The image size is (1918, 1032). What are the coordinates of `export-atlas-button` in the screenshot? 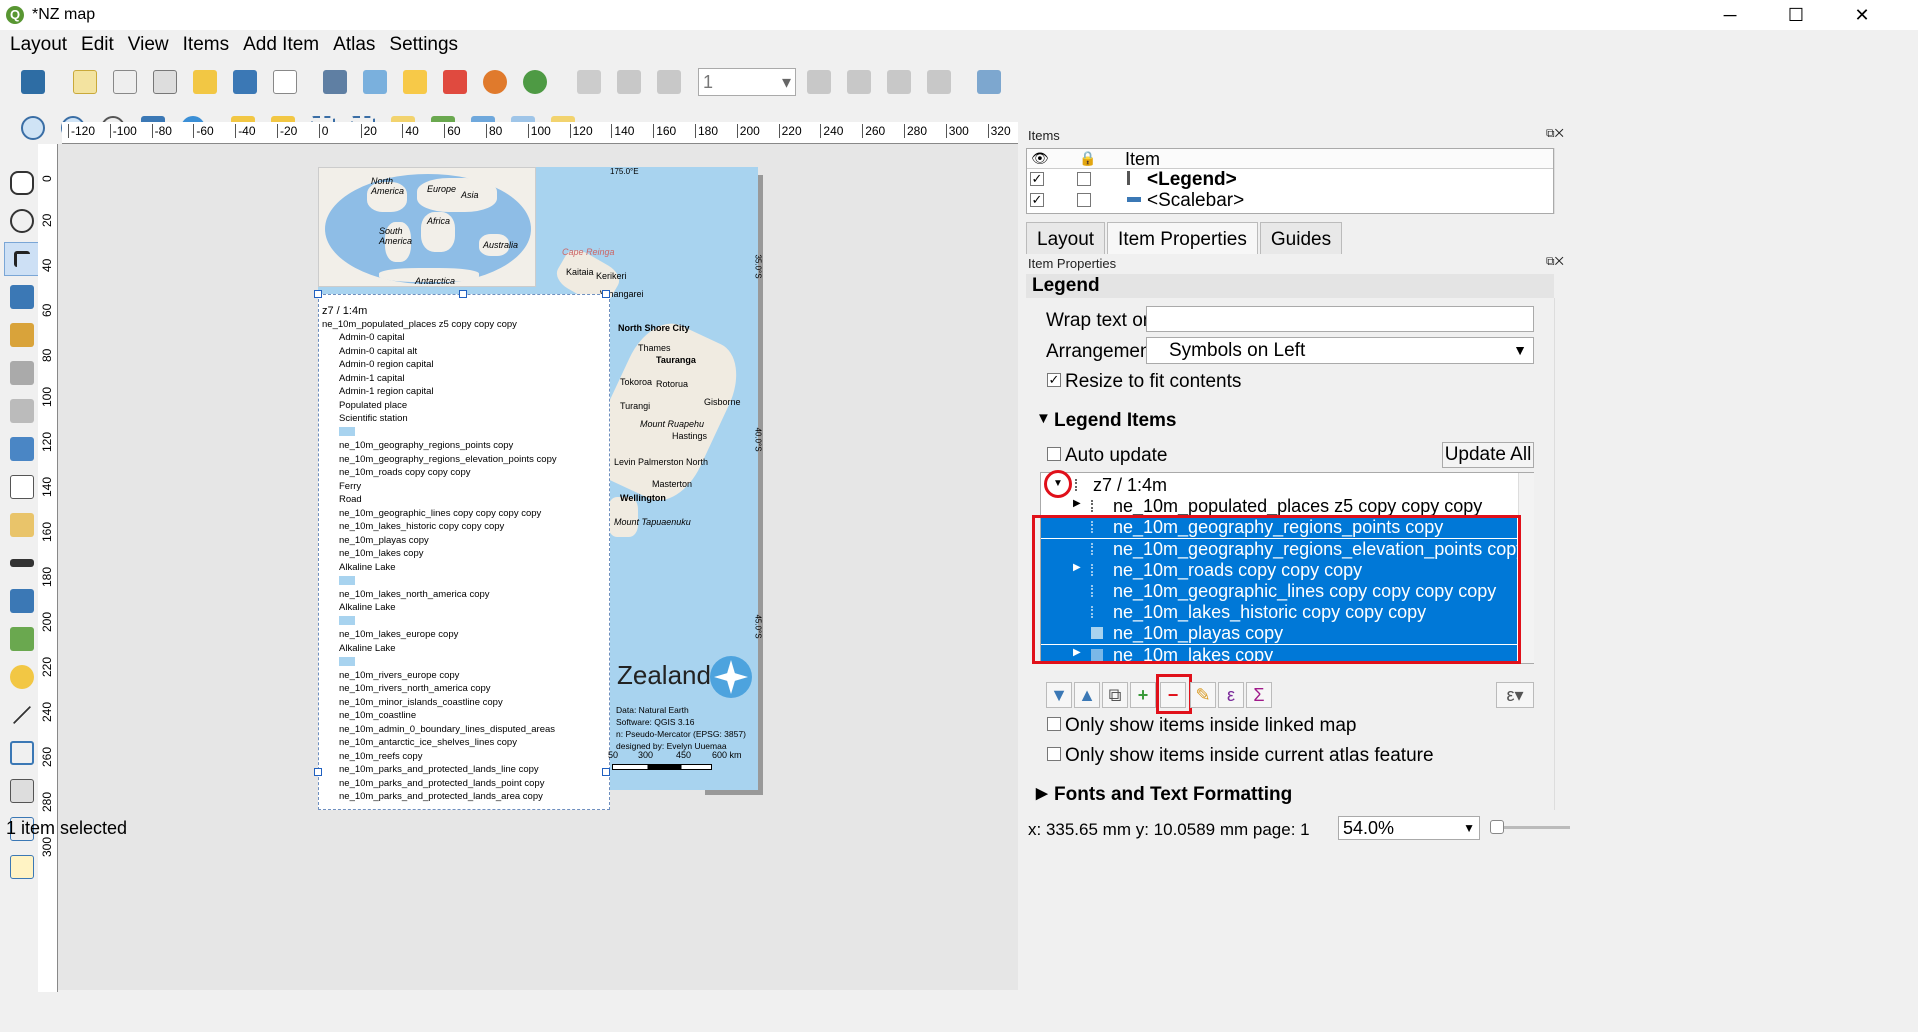 It's located at (939, 82).